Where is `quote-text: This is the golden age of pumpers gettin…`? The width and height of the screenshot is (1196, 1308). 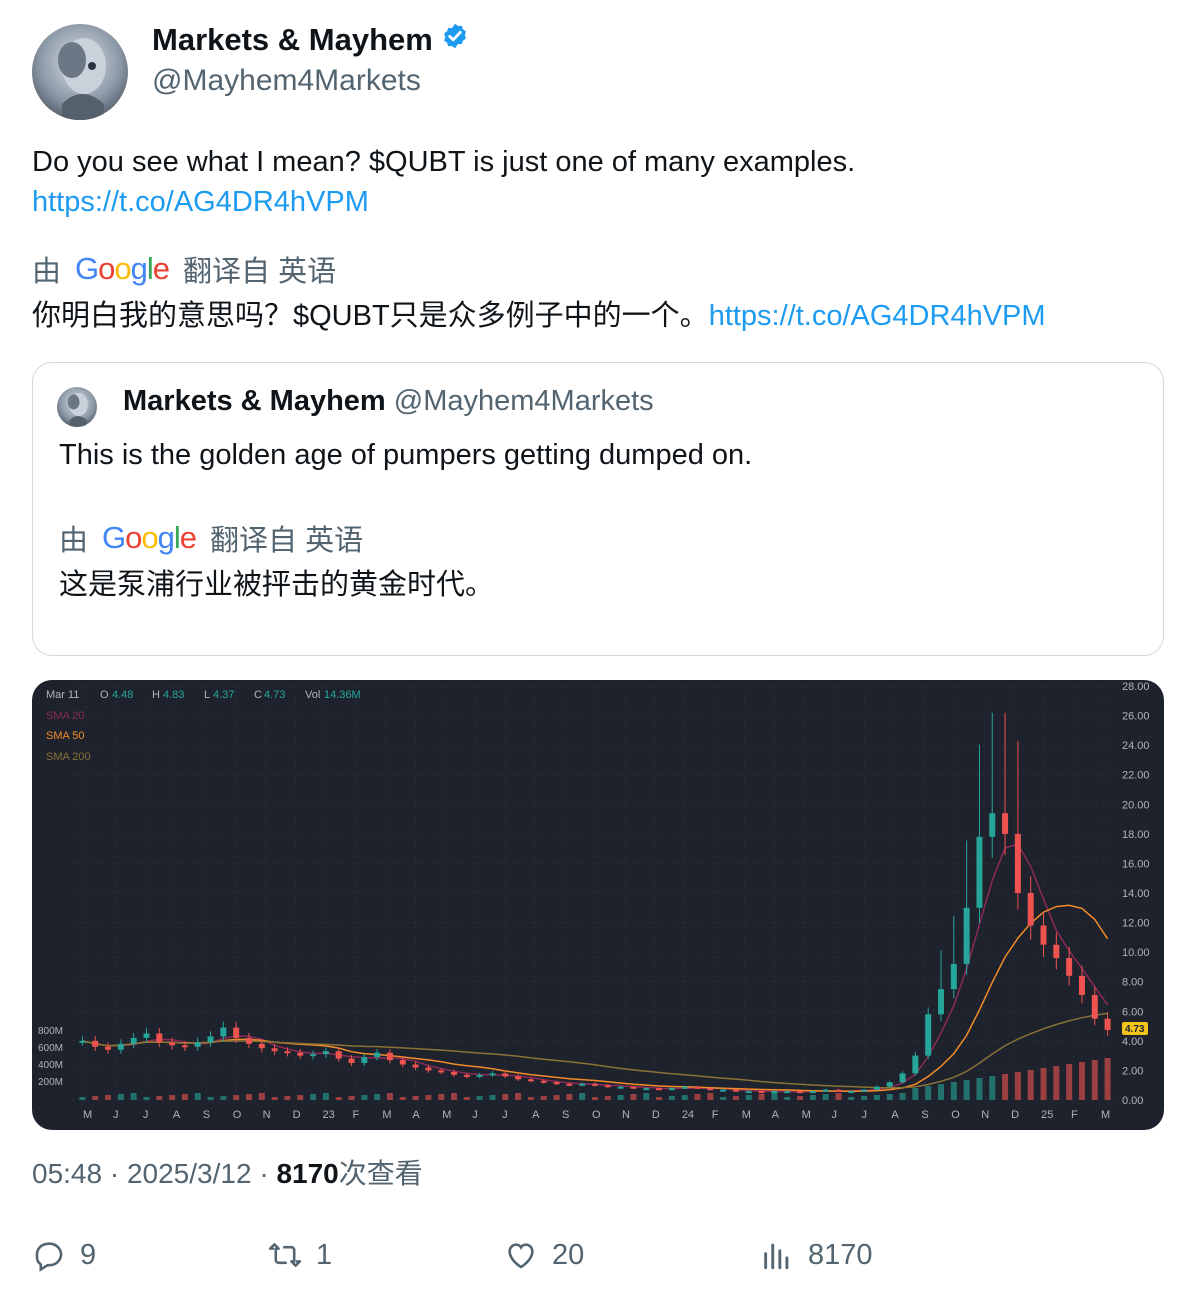 quote-text: This is the golden age of pumpers gettin… is located at coordinates (406, 455).